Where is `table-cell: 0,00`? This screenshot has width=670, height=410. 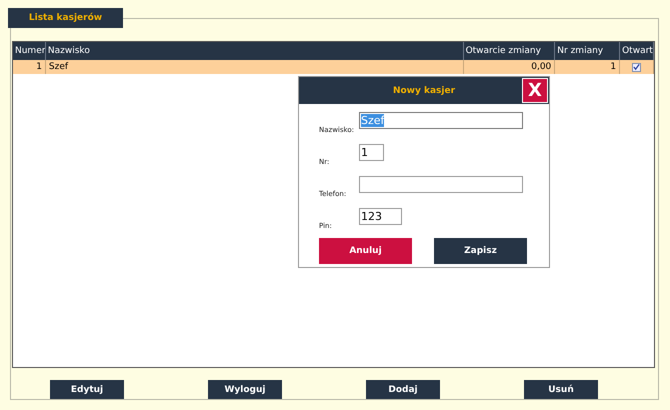
table-cell: 0,00 is located at coordinates (510, 67).